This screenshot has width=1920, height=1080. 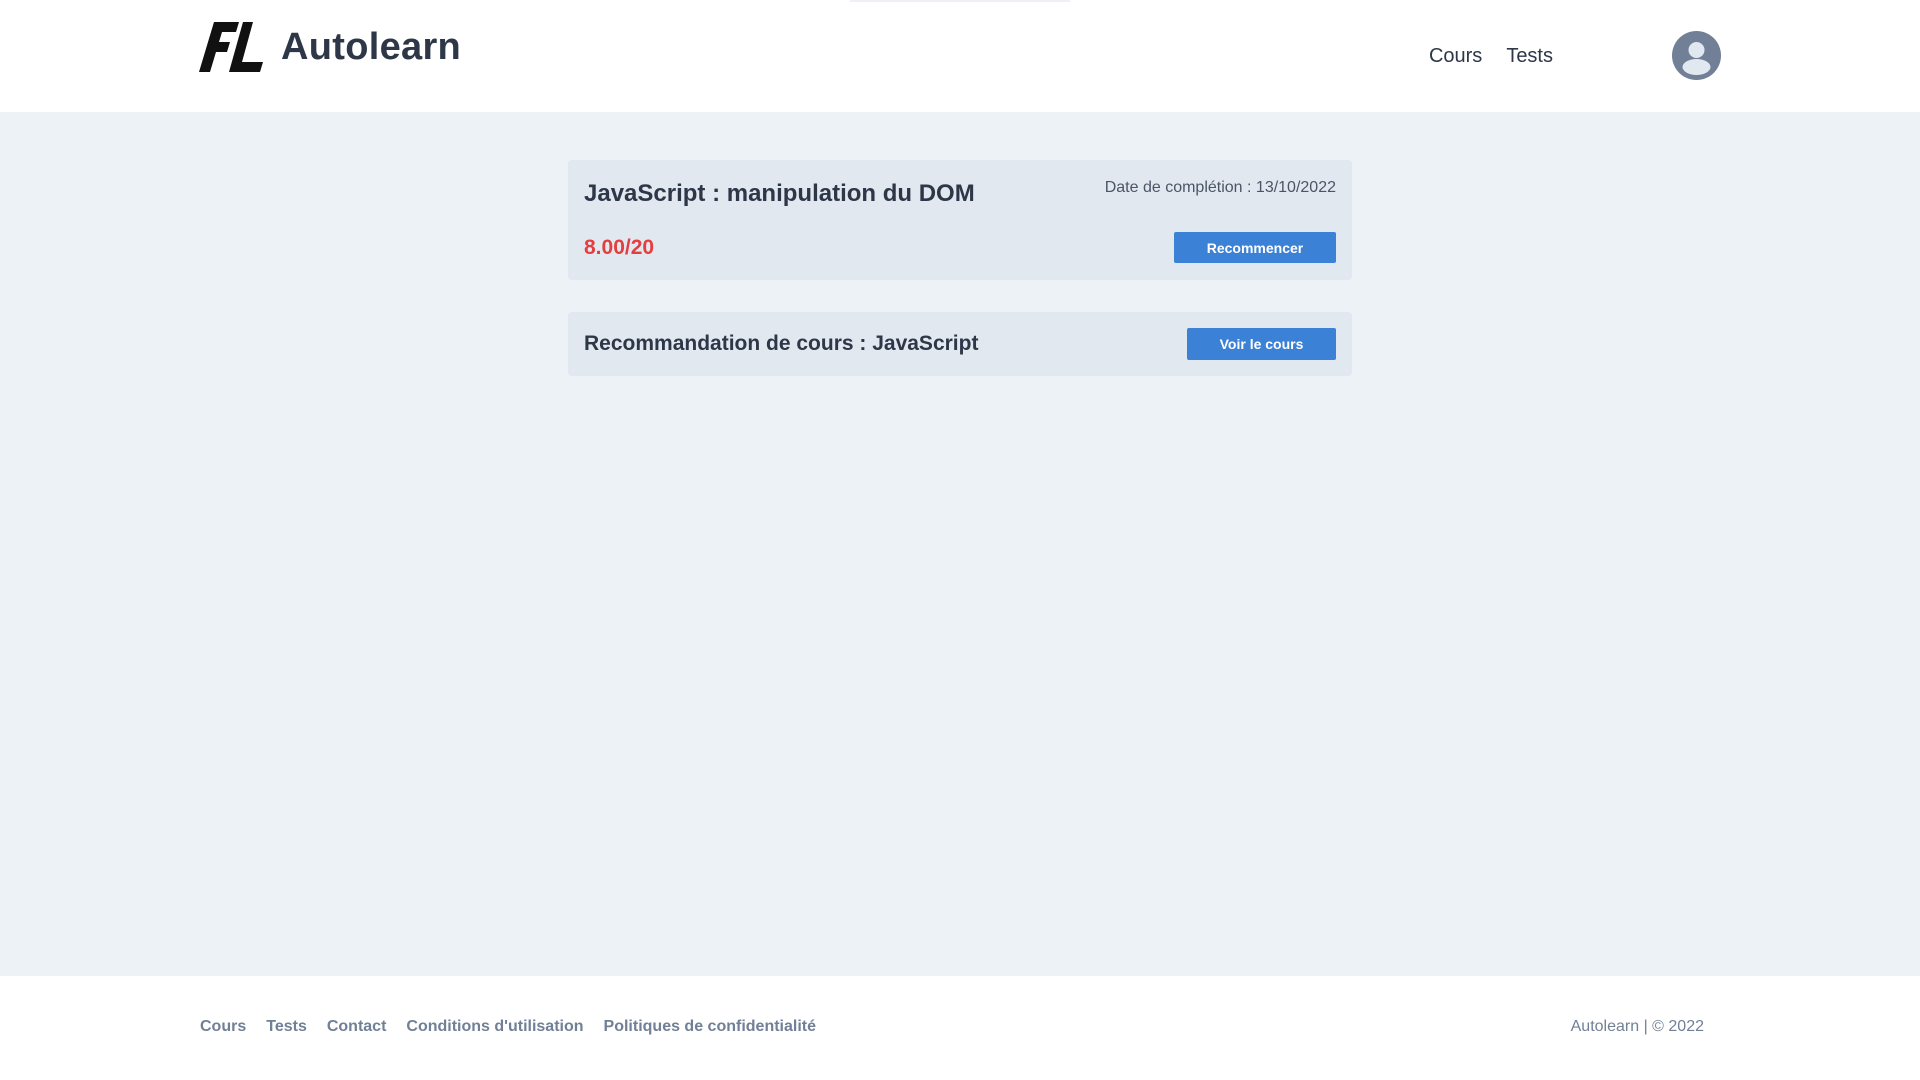 I want to click on footer-link-contact: Contact, so click(x=357, y=1027).